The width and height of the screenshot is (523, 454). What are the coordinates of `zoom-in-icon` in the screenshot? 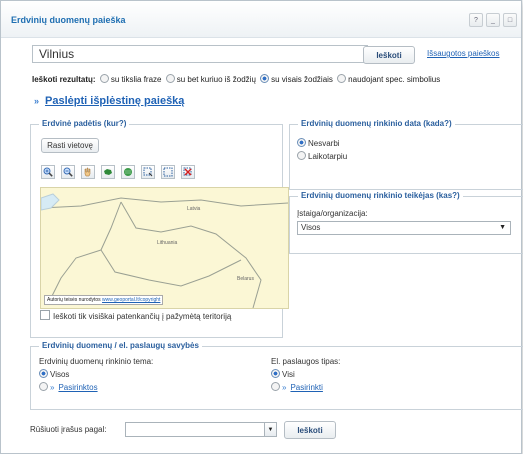 It's located at (48, 172).